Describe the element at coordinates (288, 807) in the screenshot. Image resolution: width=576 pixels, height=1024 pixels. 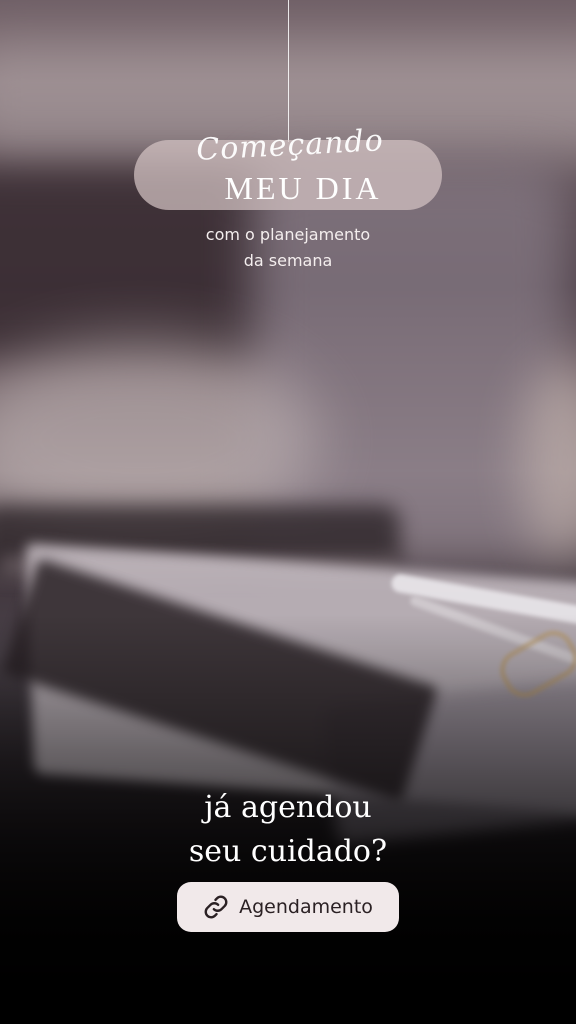
I see `question-line-1: já agendou` at that location.